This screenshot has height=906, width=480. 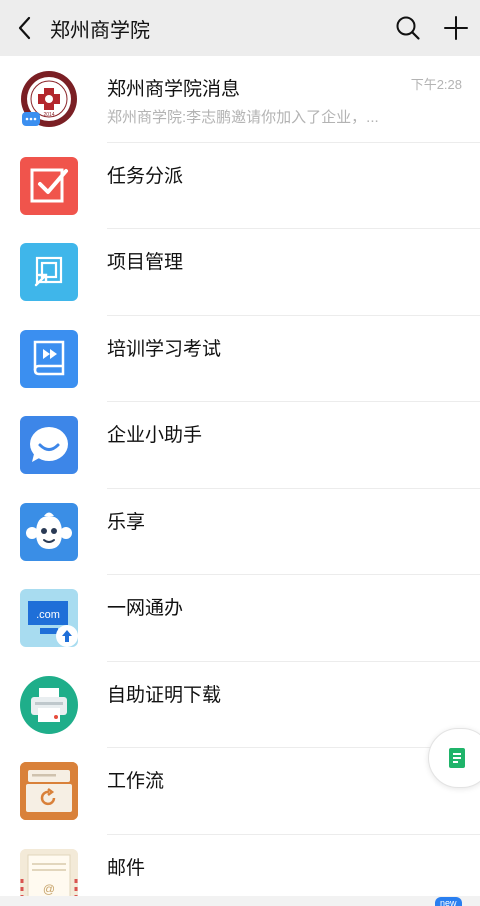 I want to click on back-button, so click(x=24, y=28).